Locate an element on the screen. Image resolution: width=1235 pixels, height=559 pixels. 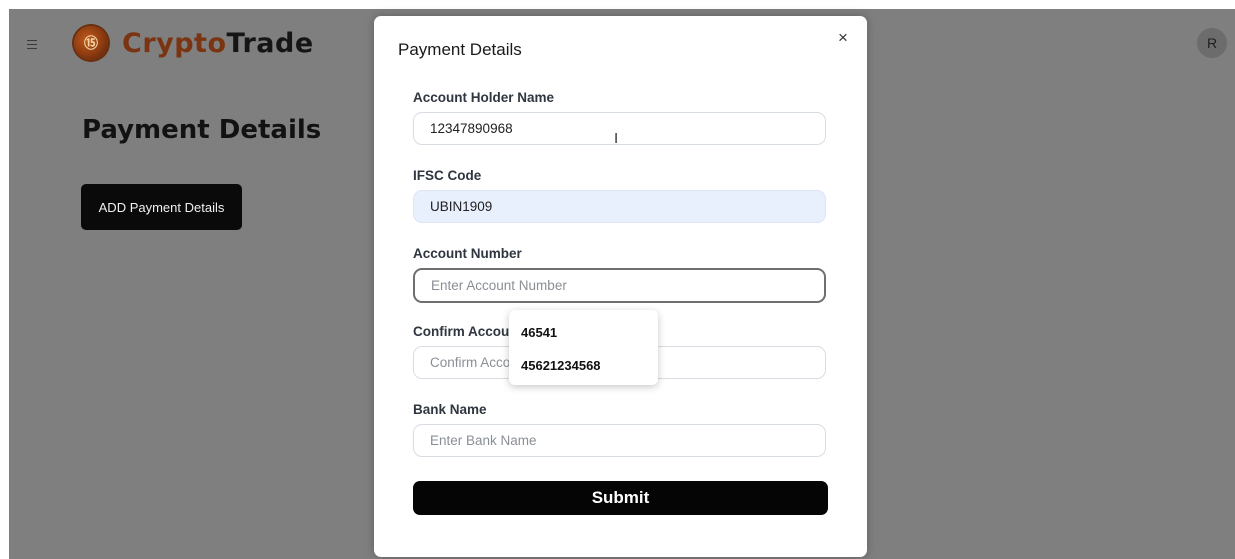
page-title: Payment Details is located at coordinates (202, 130).